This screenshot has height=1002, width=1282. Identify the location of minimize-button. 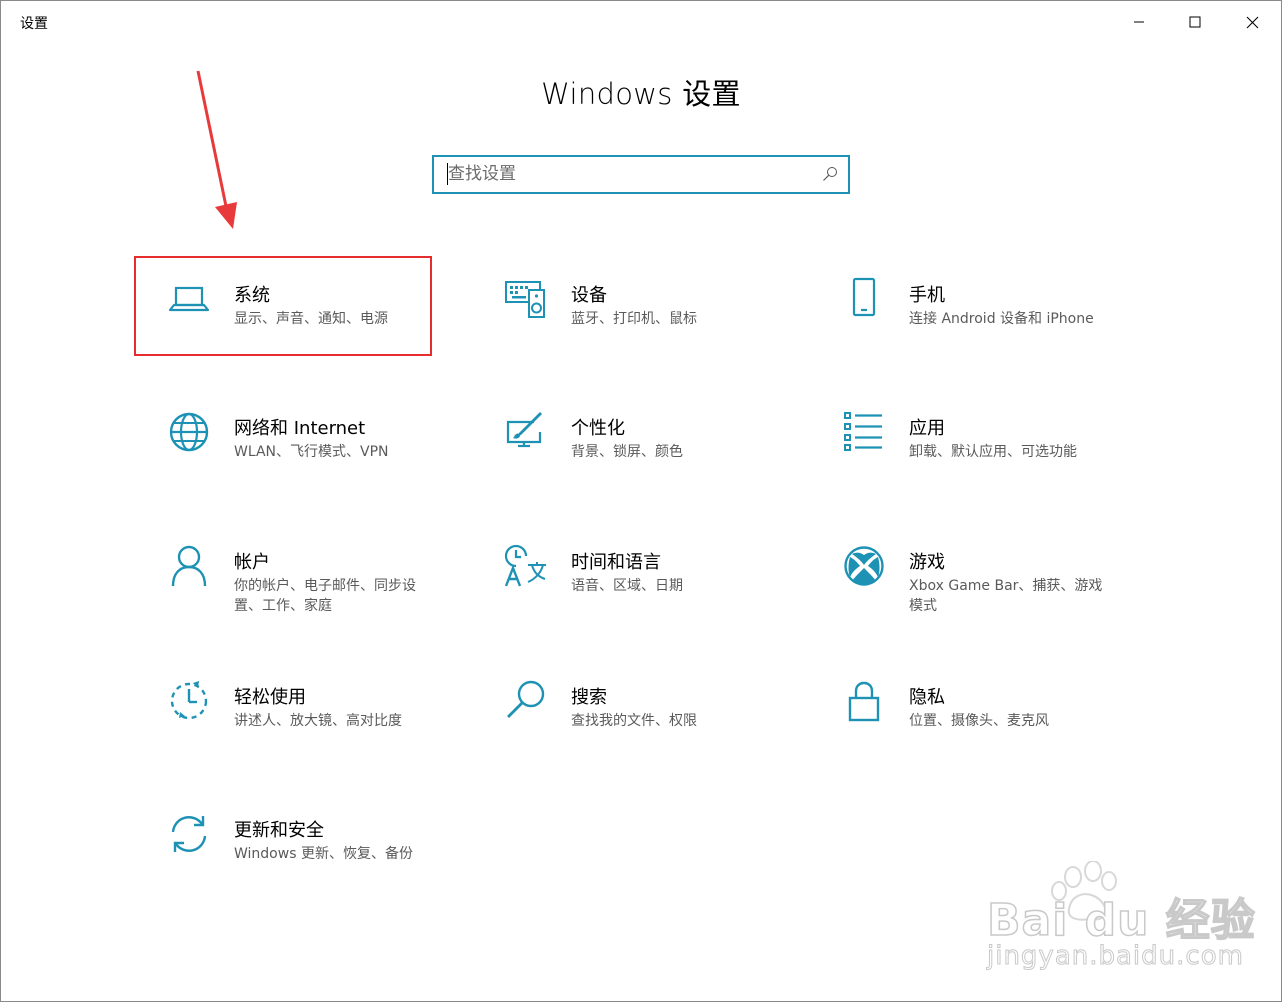
(1139, 22).